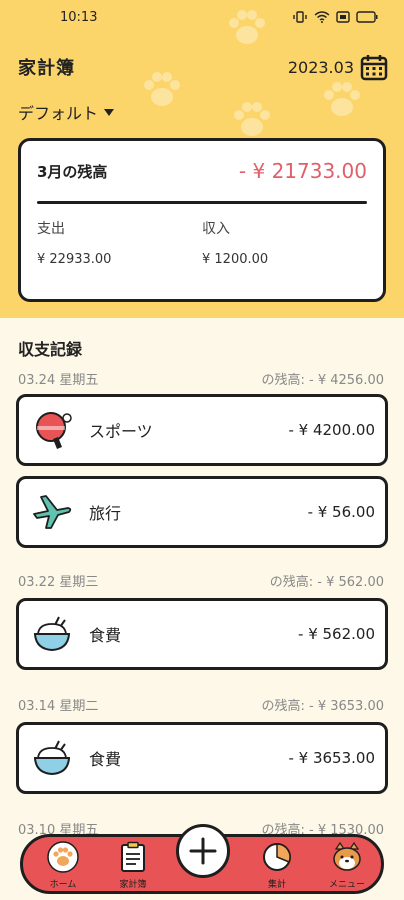 Image resolution: width=404 pixels, height=900 pixels. I want to click on income-summary: 収入 ¥ 1200.00, so click(284, 242).